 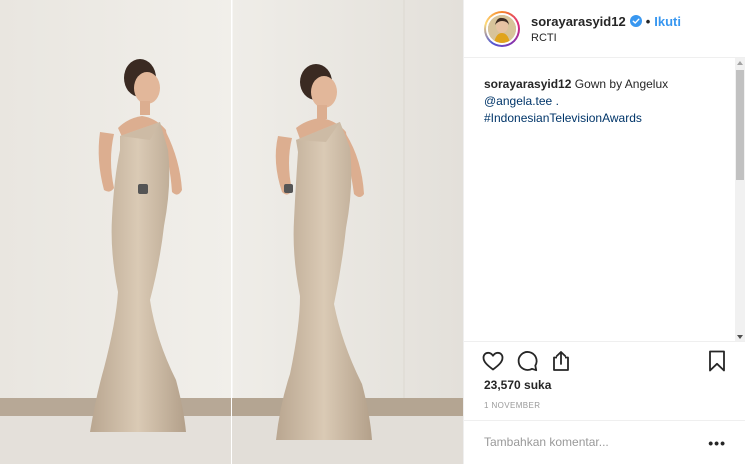 I want to click on post-header: sorayarasyid12 • Ikuti RCTI, so click(x=604, y=29).